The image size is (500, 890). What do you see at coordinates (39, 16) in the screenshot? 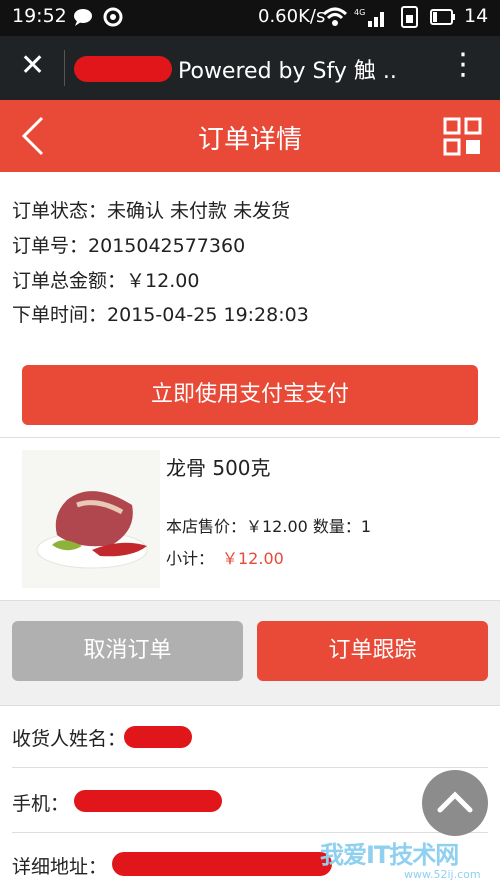
I see `status-time: 19:52` at bounding box center [39, 16].